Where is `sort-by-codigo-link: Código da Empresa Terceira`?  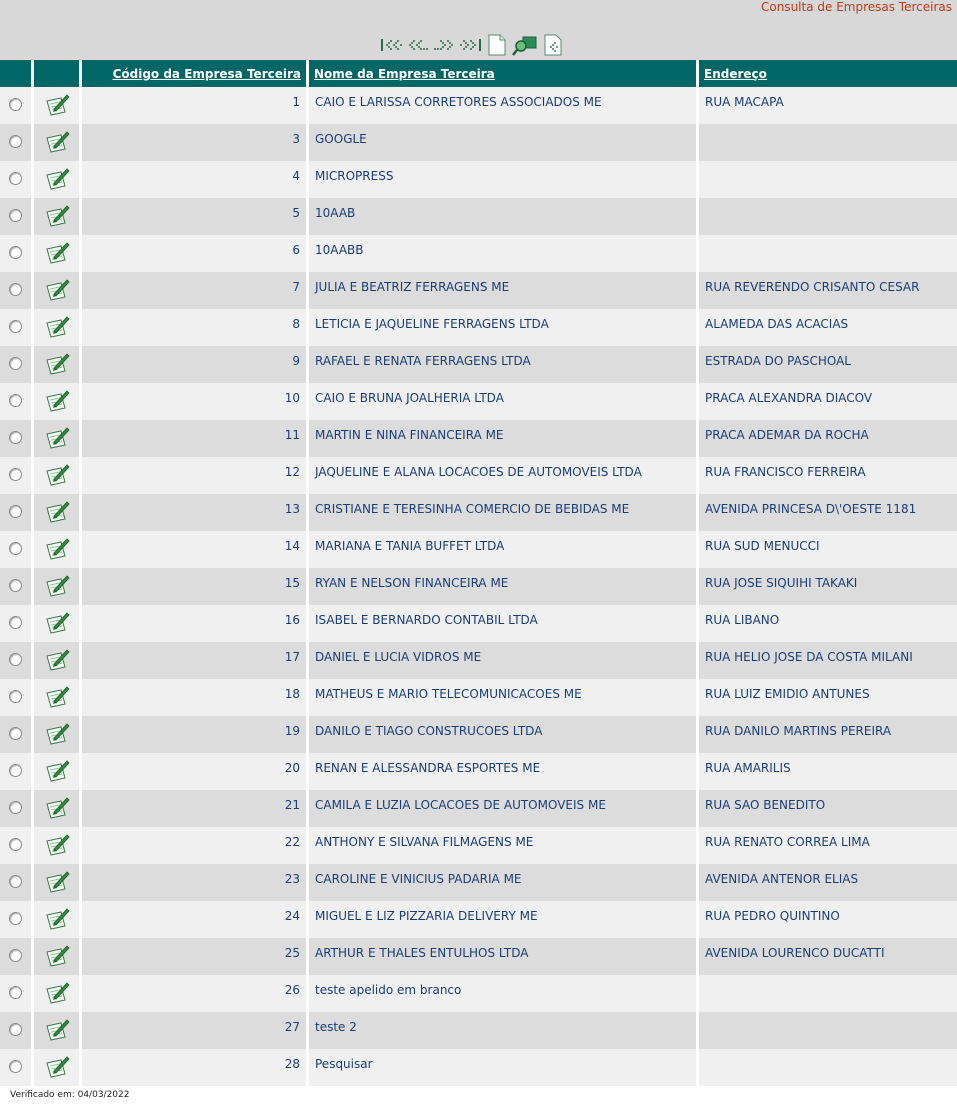
sort-by-codigo-link: Código da Empresa Terceira is located at coordinates (207, 74).